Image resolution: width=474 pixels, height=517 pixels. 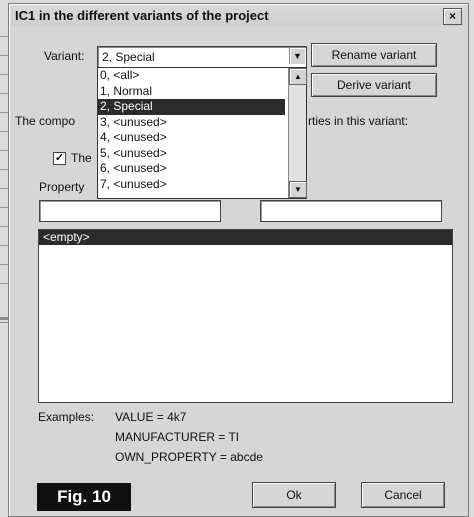 What do you see at coordinates (64, 56) in the screenshot?
I see `variant-label: Variant:` at bounding box center [64, 56].